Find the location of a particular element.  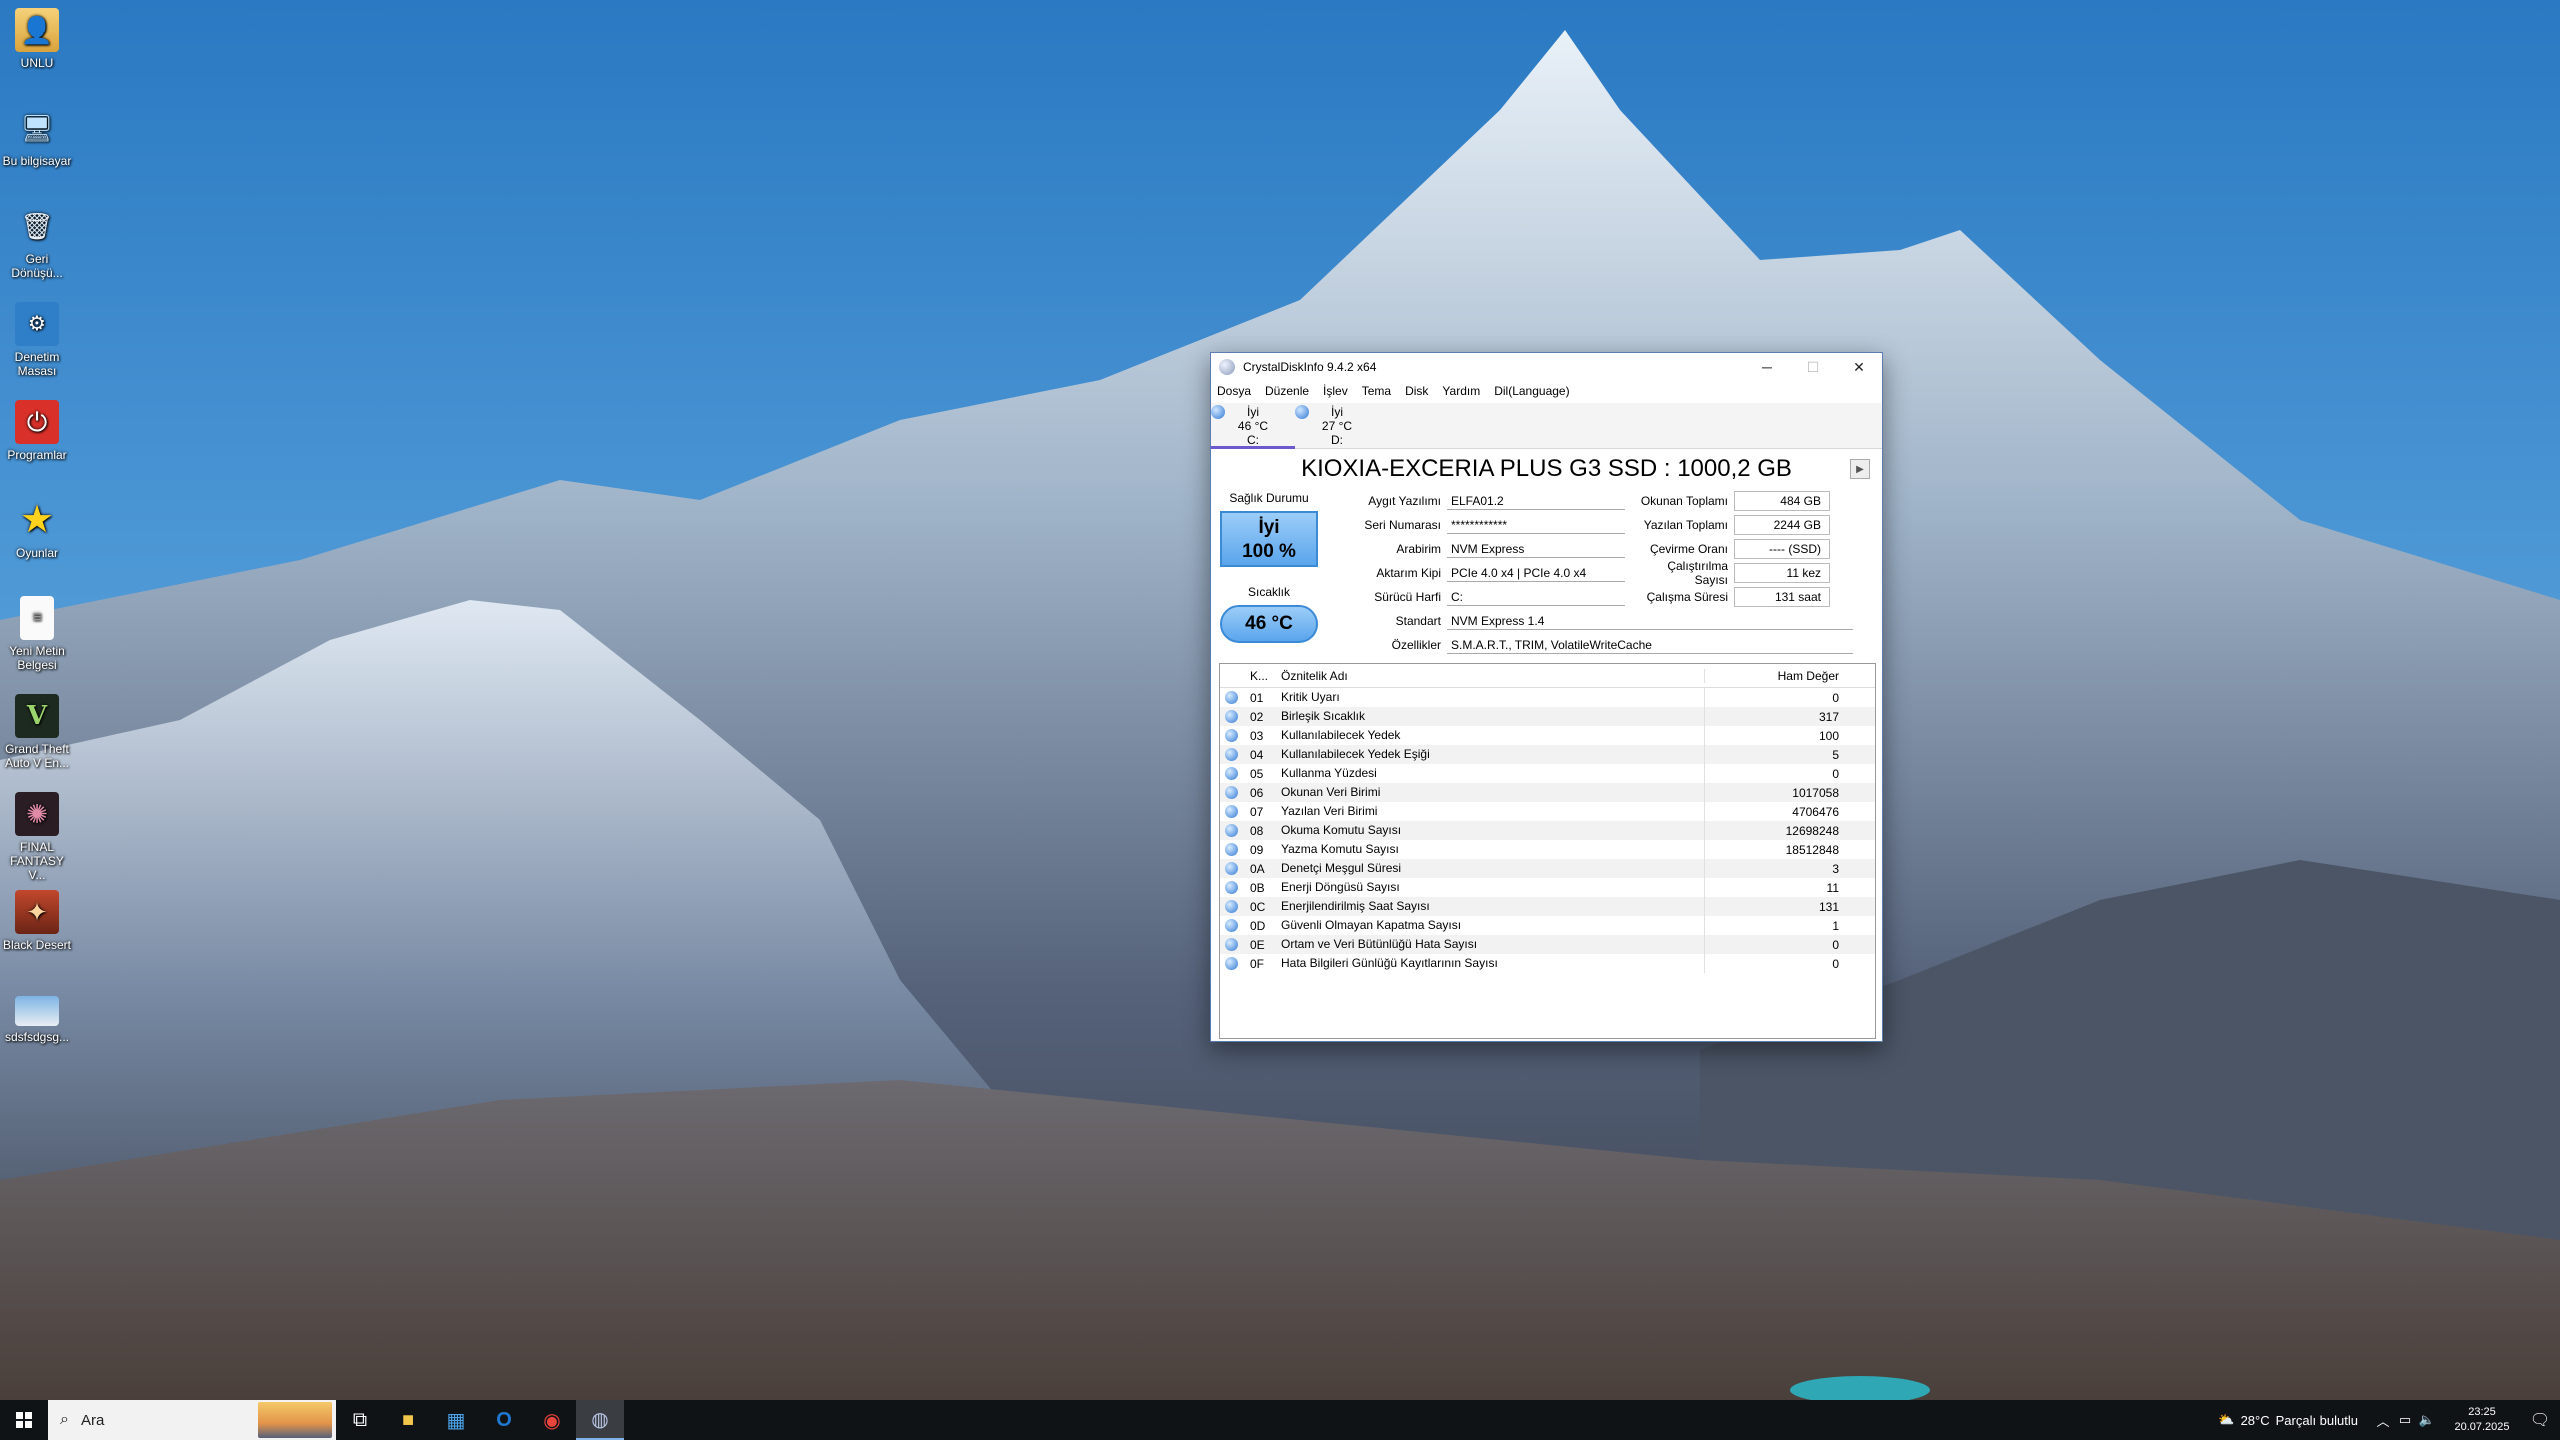

menu-disk: Disk is located at coordinates (1416, 391).